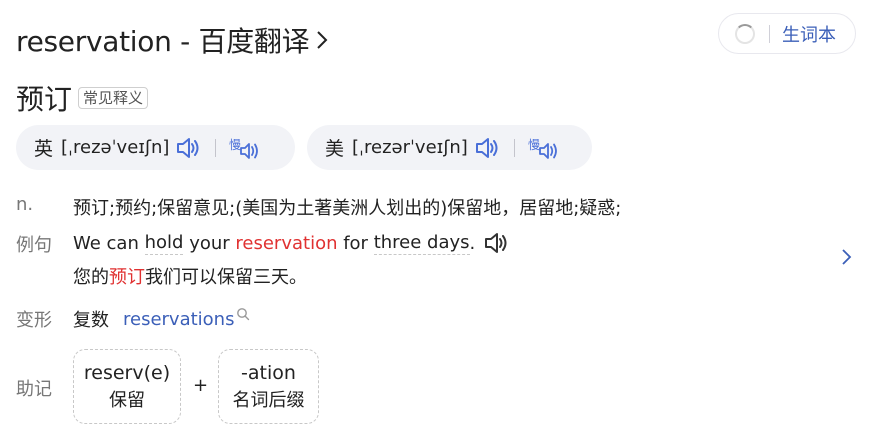 The height and width of the screenshot is (438, 871). What do you see at coordinates (472, 243) in the screenshot?
I see `example-text: .` at bounding box center [472, 243].